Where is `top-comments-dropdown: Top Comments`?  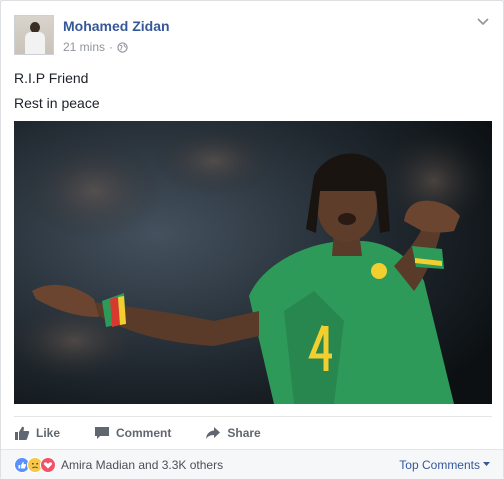 top-comments-dropdown: Top Comments is located at coordinates (444, 465).